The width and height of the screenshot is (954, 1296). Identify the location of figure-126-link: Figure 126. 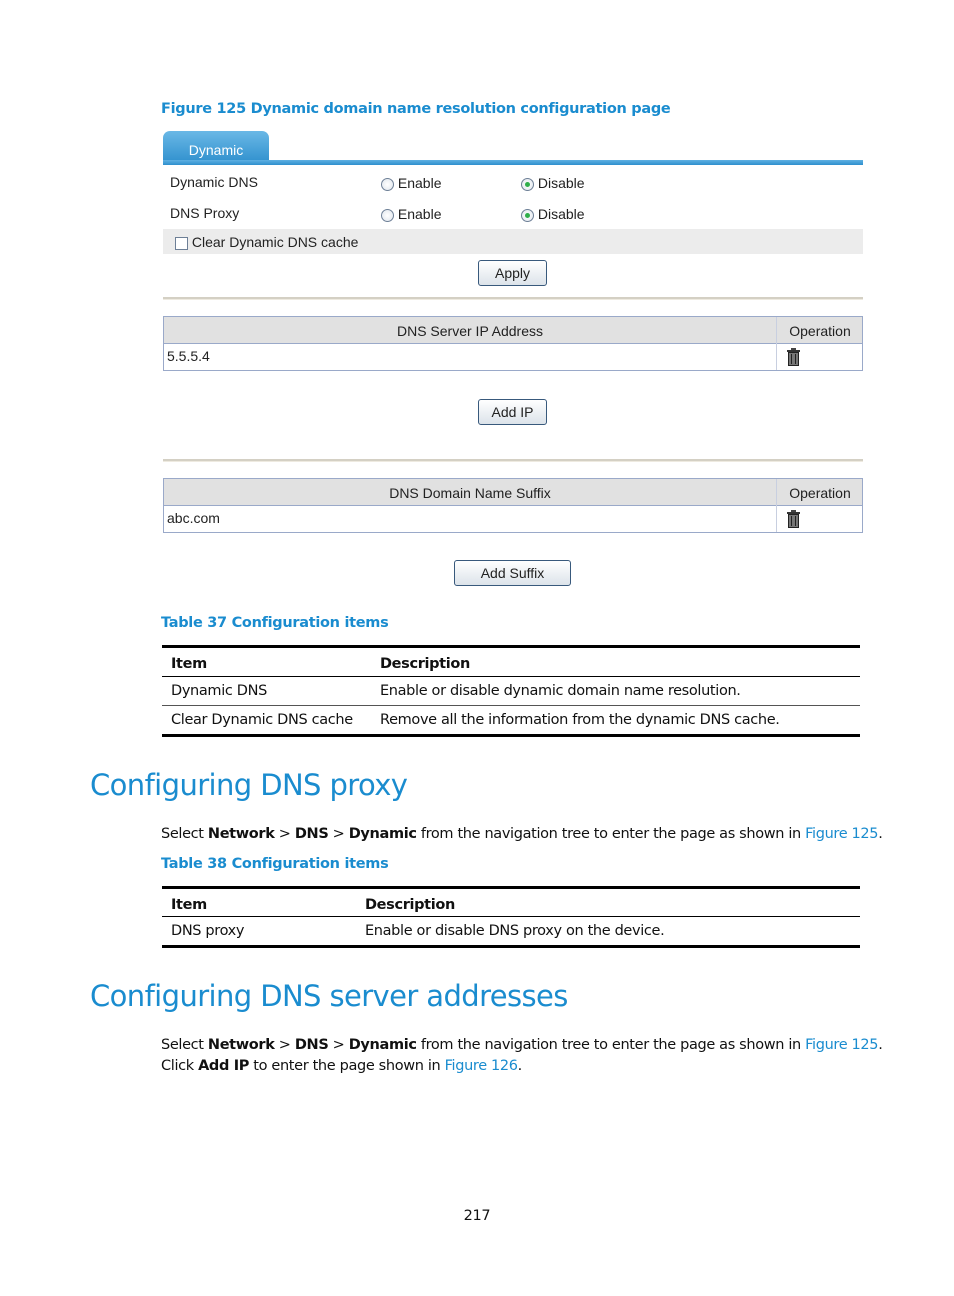
(481, 1066).